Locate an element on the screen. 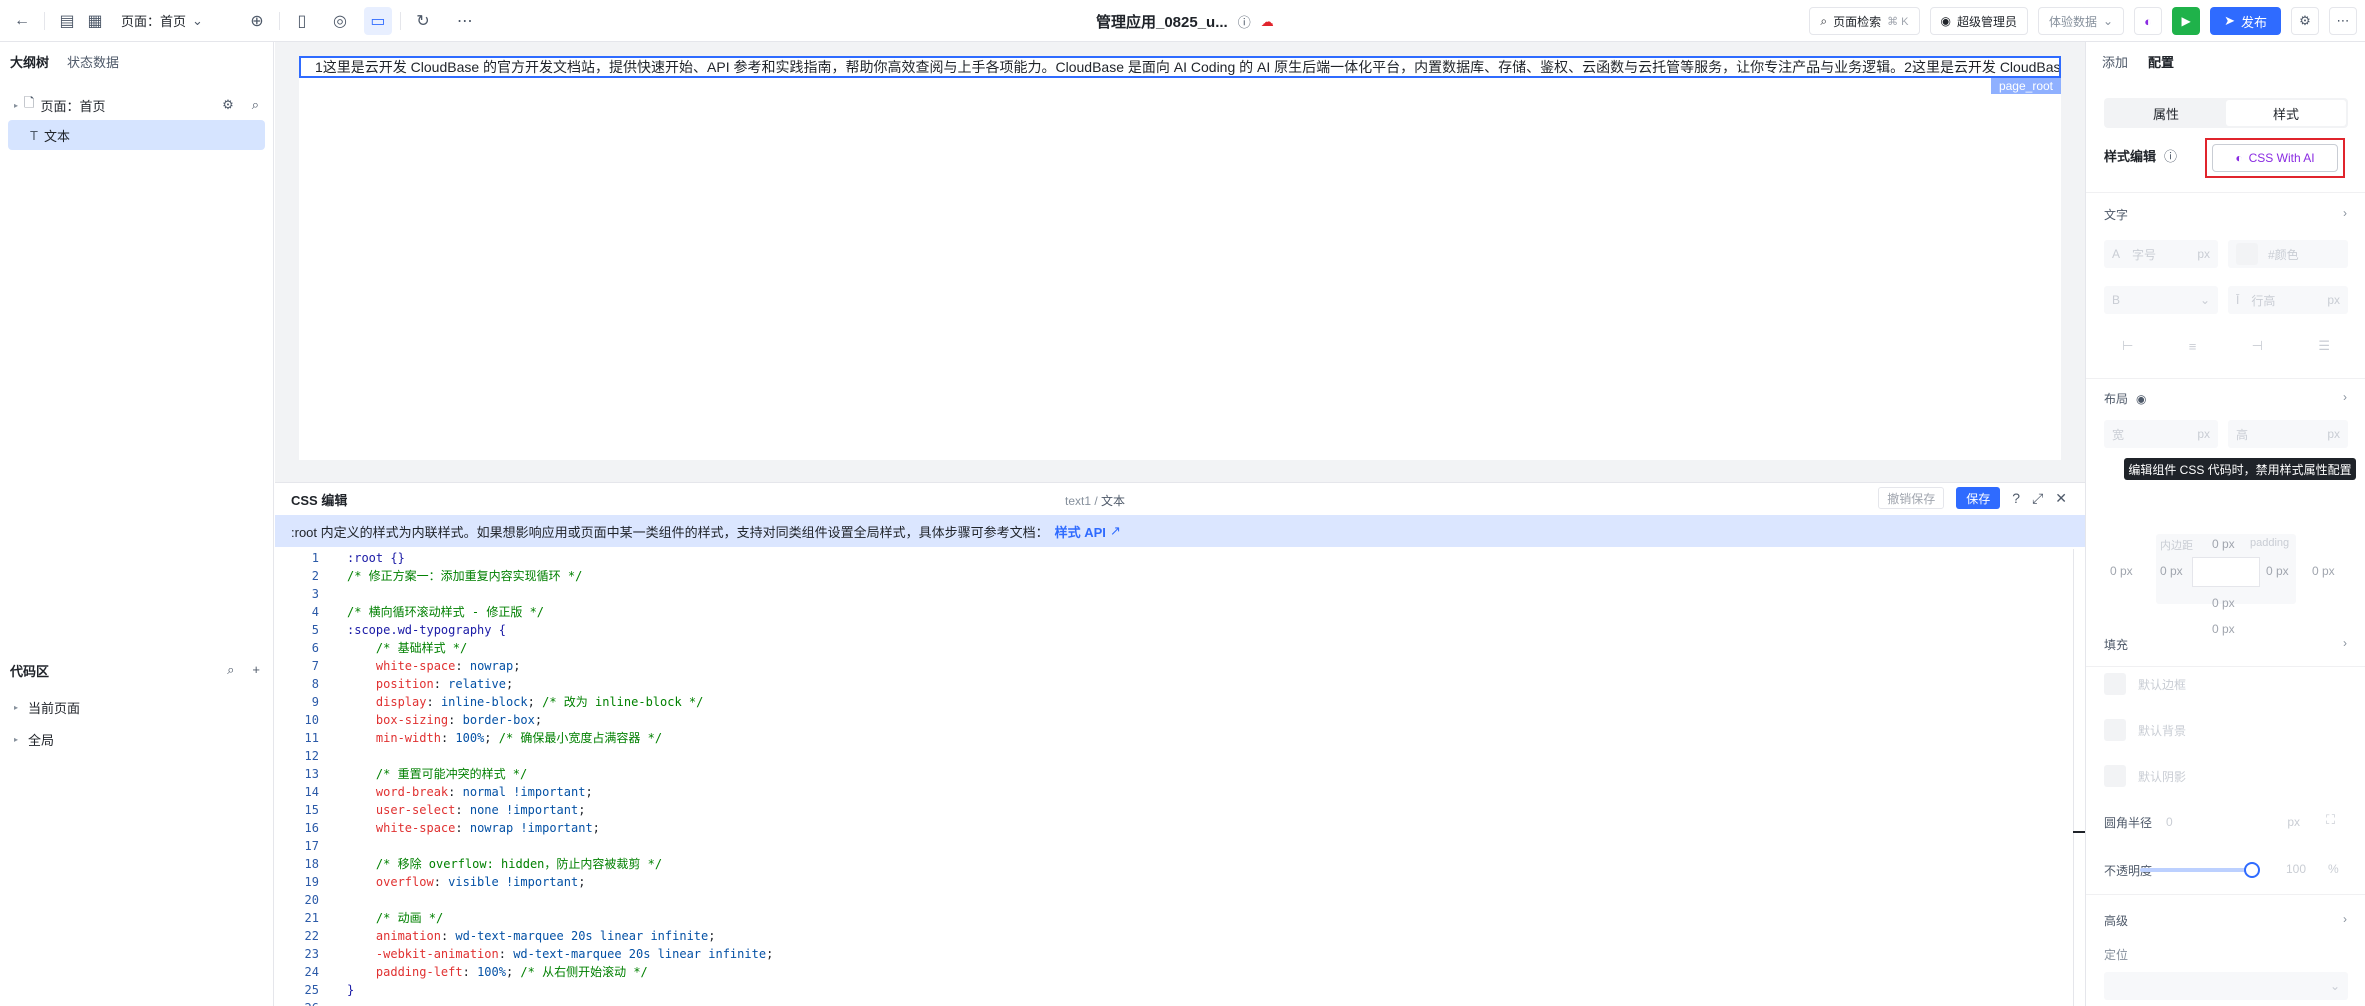 The image size is (2365, 1006). opacity-slider-track is located at coordinates (2194, 870).